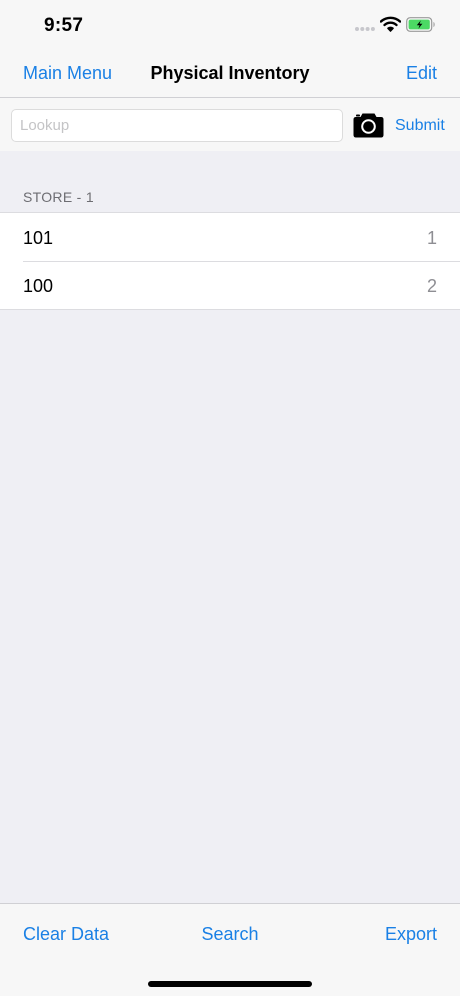 This screenshot has width=460, height=996. What do you see at coordinates (420, 126) in the screenshot?
I see `submit-button: Submit` at bounding box center [420, 126].